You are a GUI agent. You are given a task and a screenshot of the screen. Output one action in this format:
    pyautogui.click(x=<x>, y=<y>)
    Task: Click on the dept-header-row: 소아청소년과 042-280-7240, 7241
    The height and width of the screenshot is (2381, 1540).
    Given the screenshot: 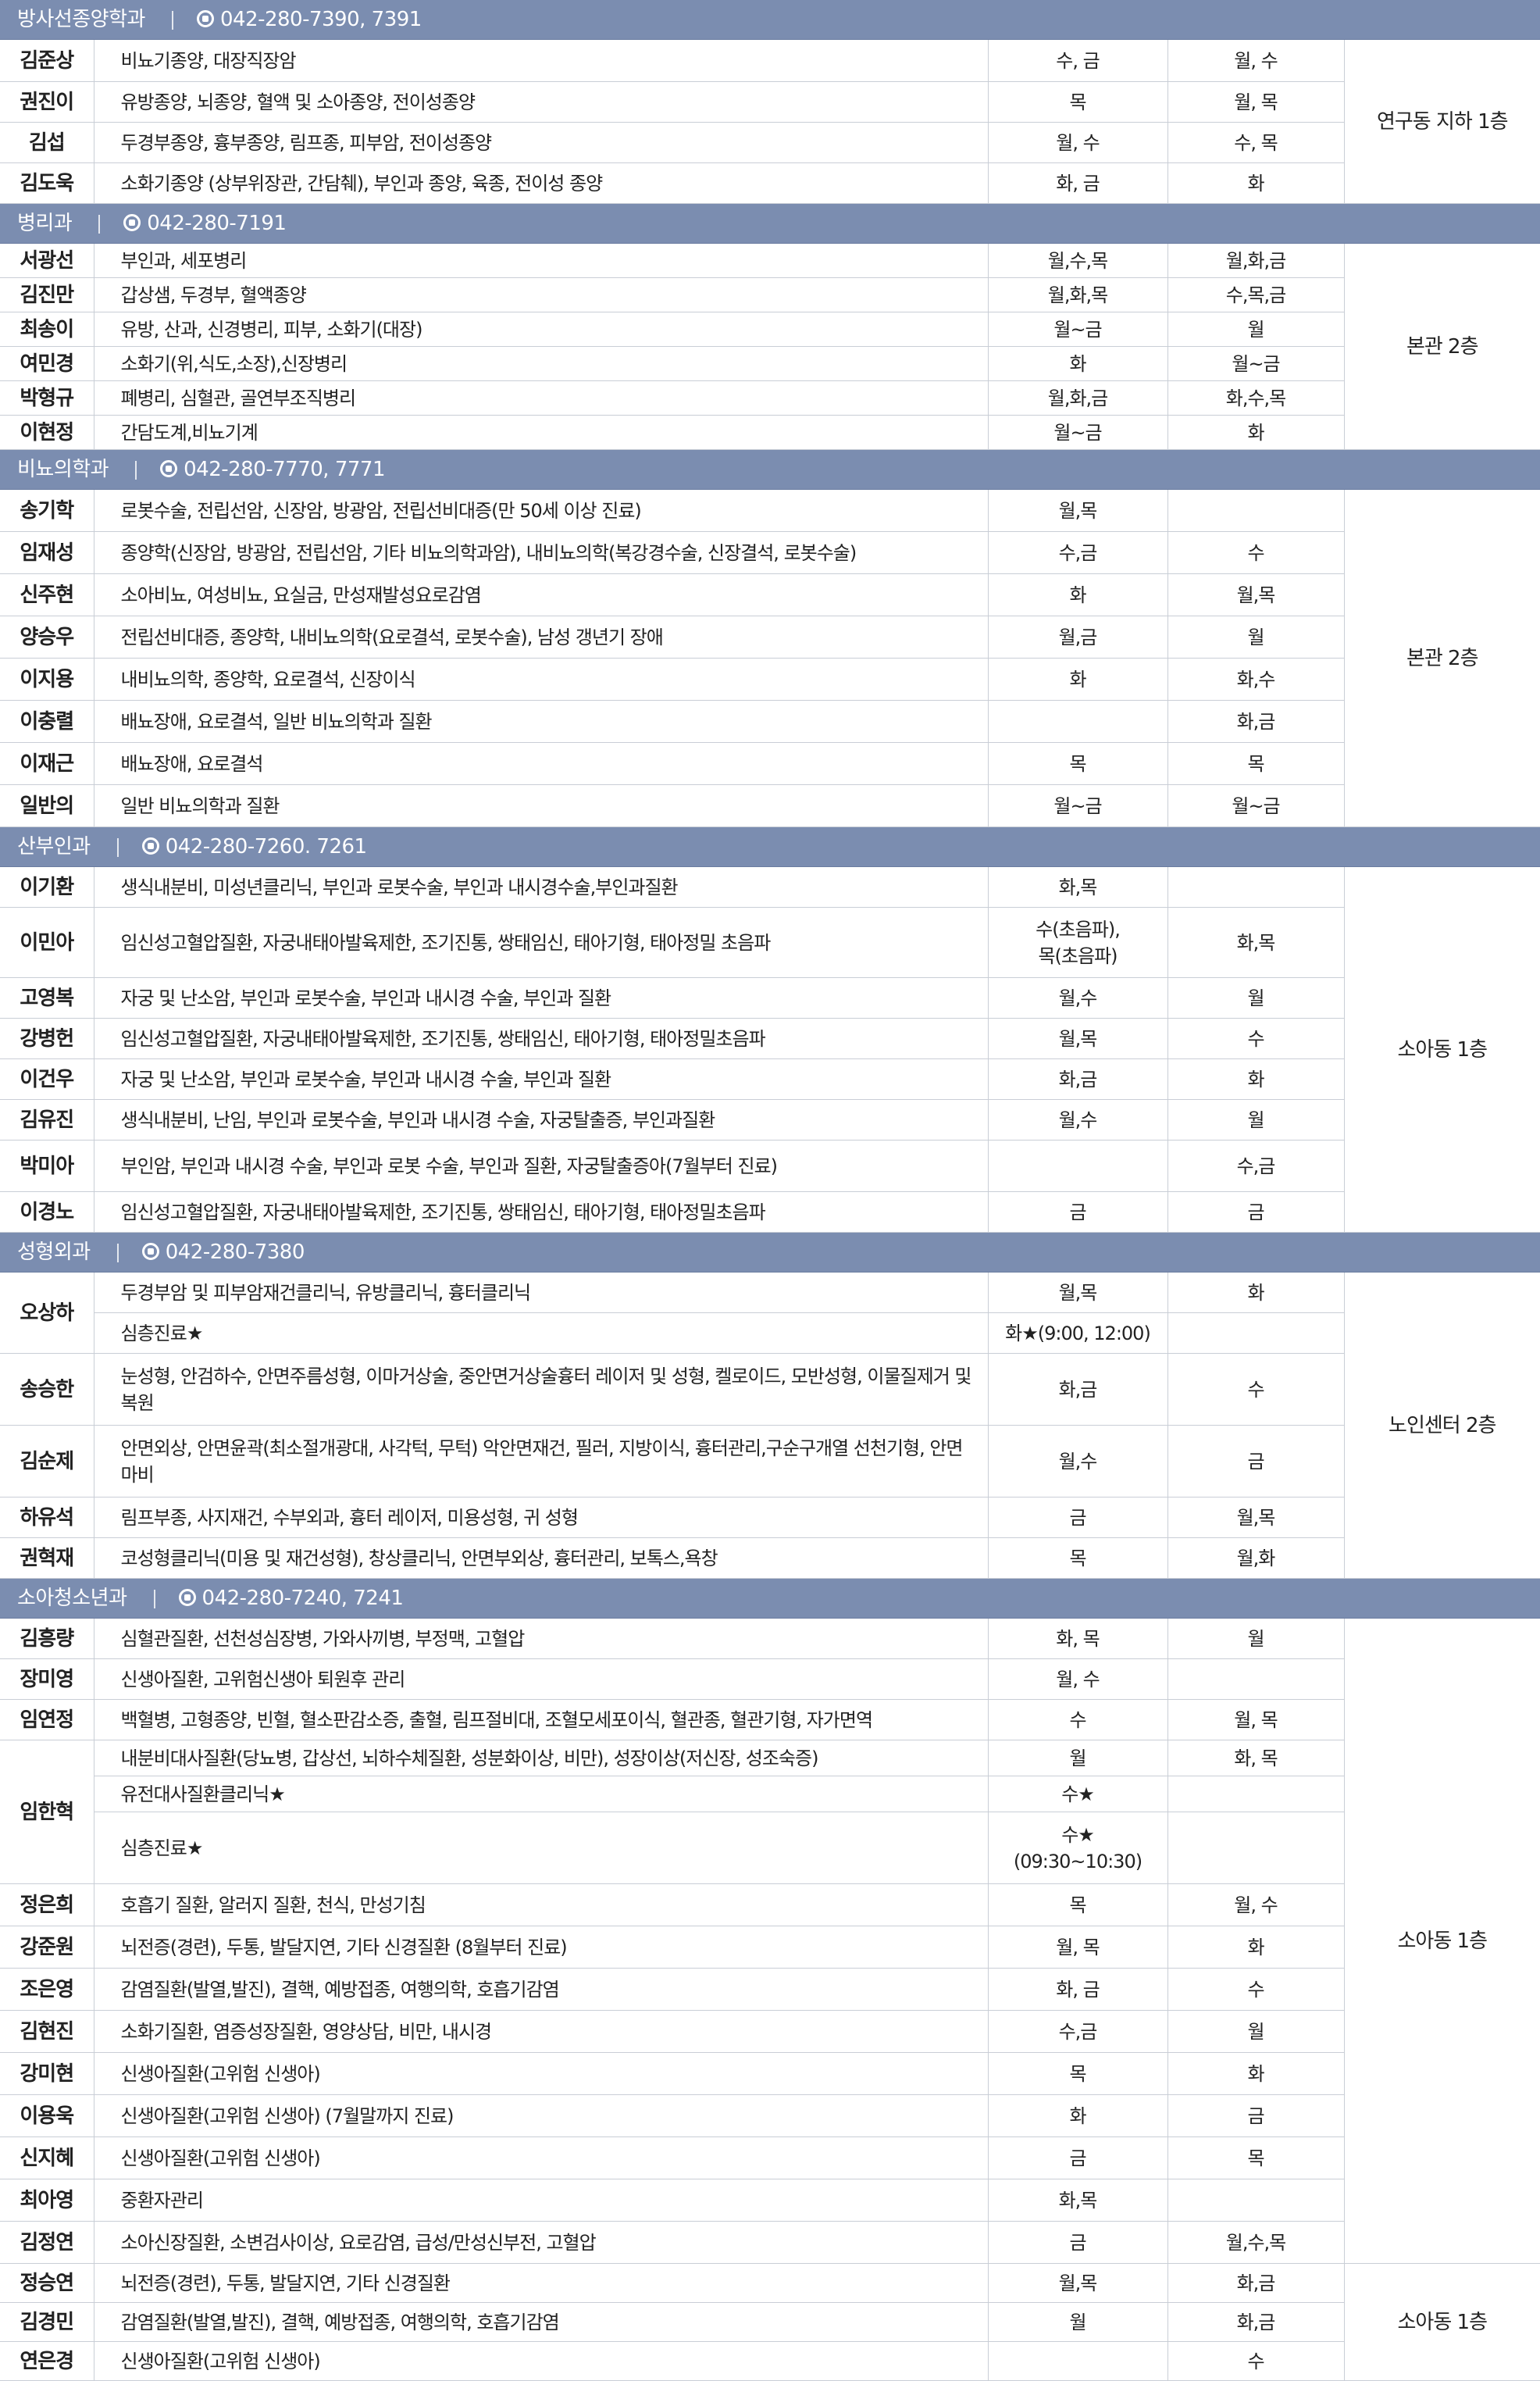 What is the action you would take?
    pyautogui.click(x=770, y=1598)
    